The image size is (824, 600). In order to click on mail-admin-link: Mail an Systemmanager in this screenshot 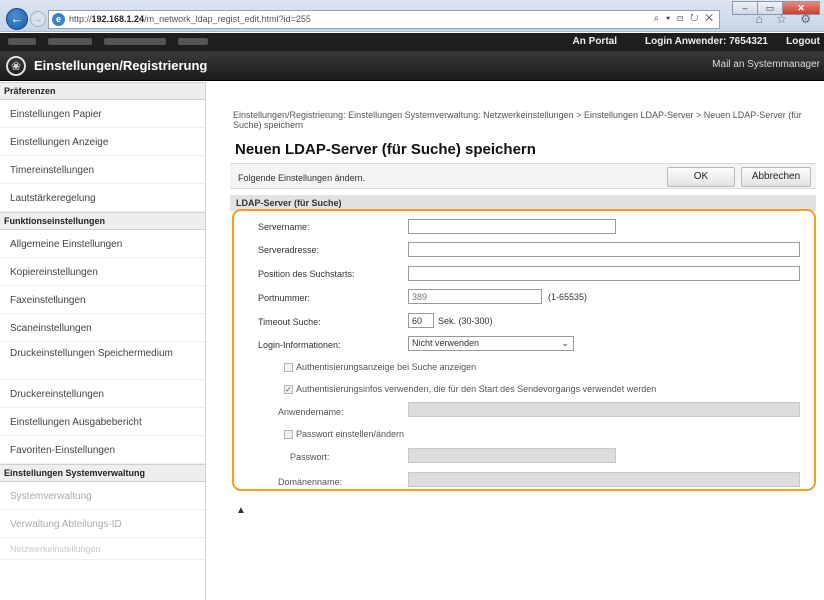, I will do `click(766, 64)`.